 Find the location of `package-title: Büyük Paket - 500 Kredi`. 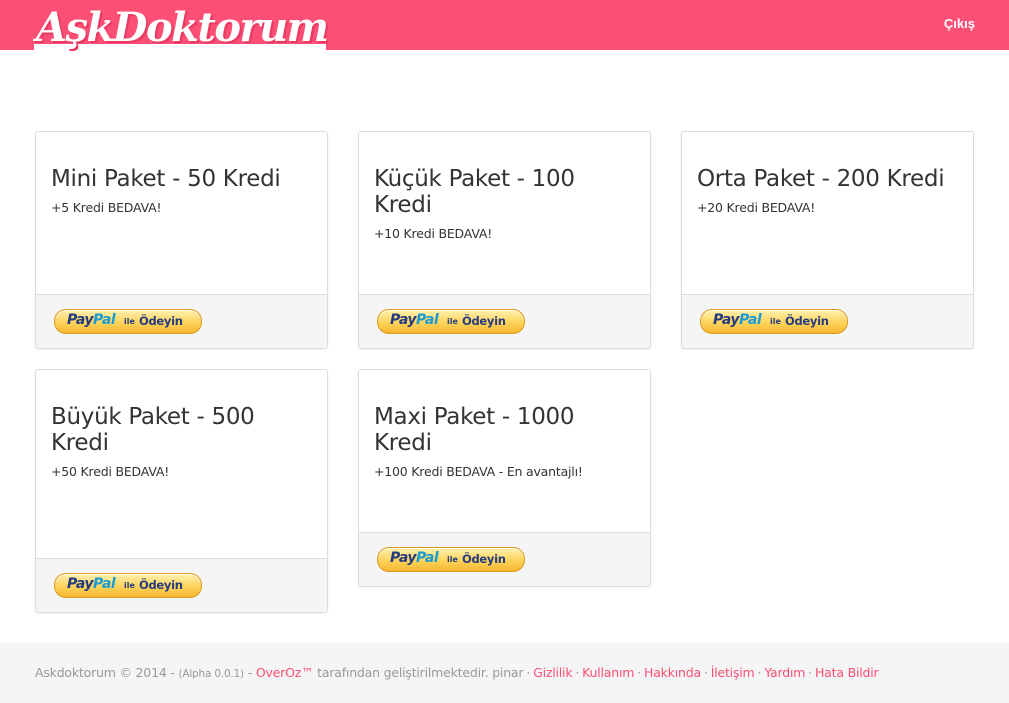

package-title: Büyük Paket - 500 Kredi is located at coordinates (153, 430).